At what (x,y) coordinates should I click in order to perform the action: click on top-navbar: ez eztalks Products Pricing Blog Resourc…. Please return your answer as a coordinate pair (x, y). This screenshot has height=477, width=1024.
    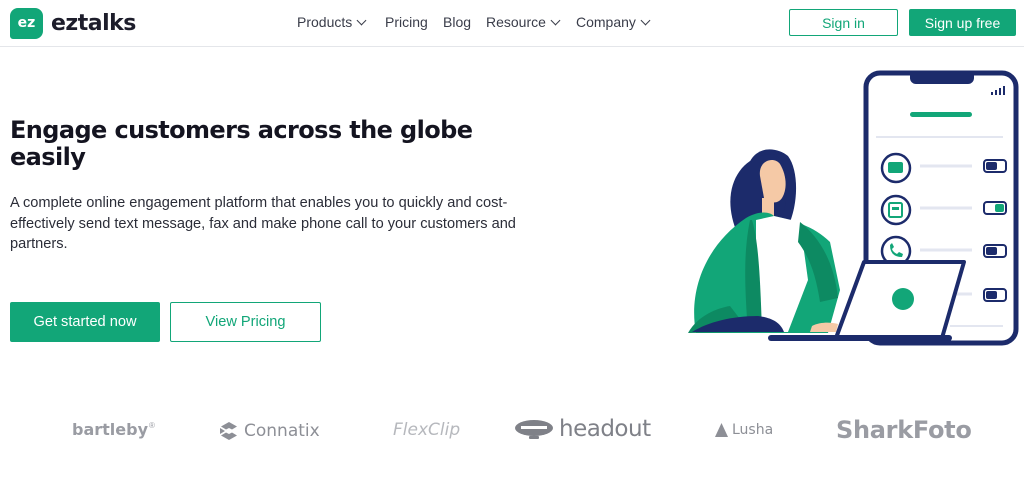
    Looking at the image, I should click on (512, 23).